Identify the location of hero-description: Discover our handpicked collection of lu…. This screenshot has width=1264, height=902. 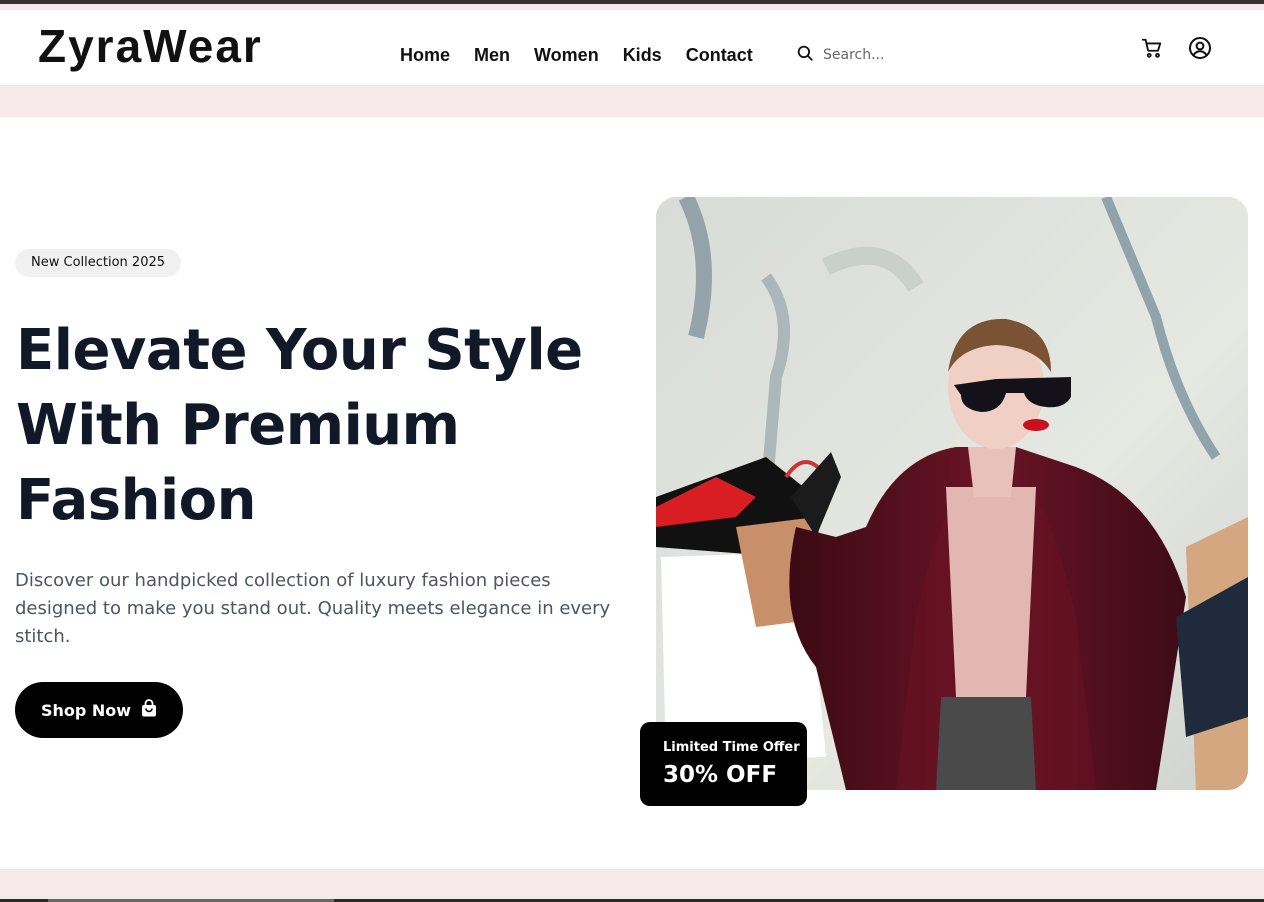
(313, 608).